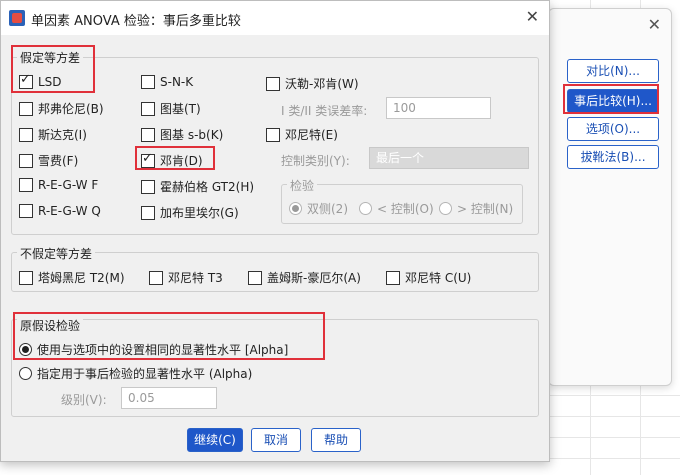 The image size is (680, 475). I want to click on equal-variance-title: 假定等方差, so click(50, 57).